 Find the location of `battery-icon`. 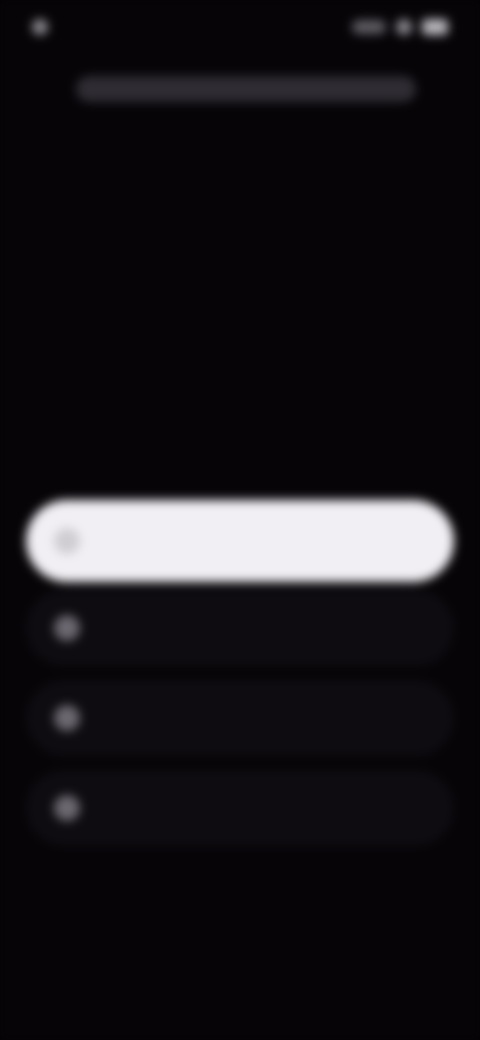

battery-icon is located at coordinates (435, 27).